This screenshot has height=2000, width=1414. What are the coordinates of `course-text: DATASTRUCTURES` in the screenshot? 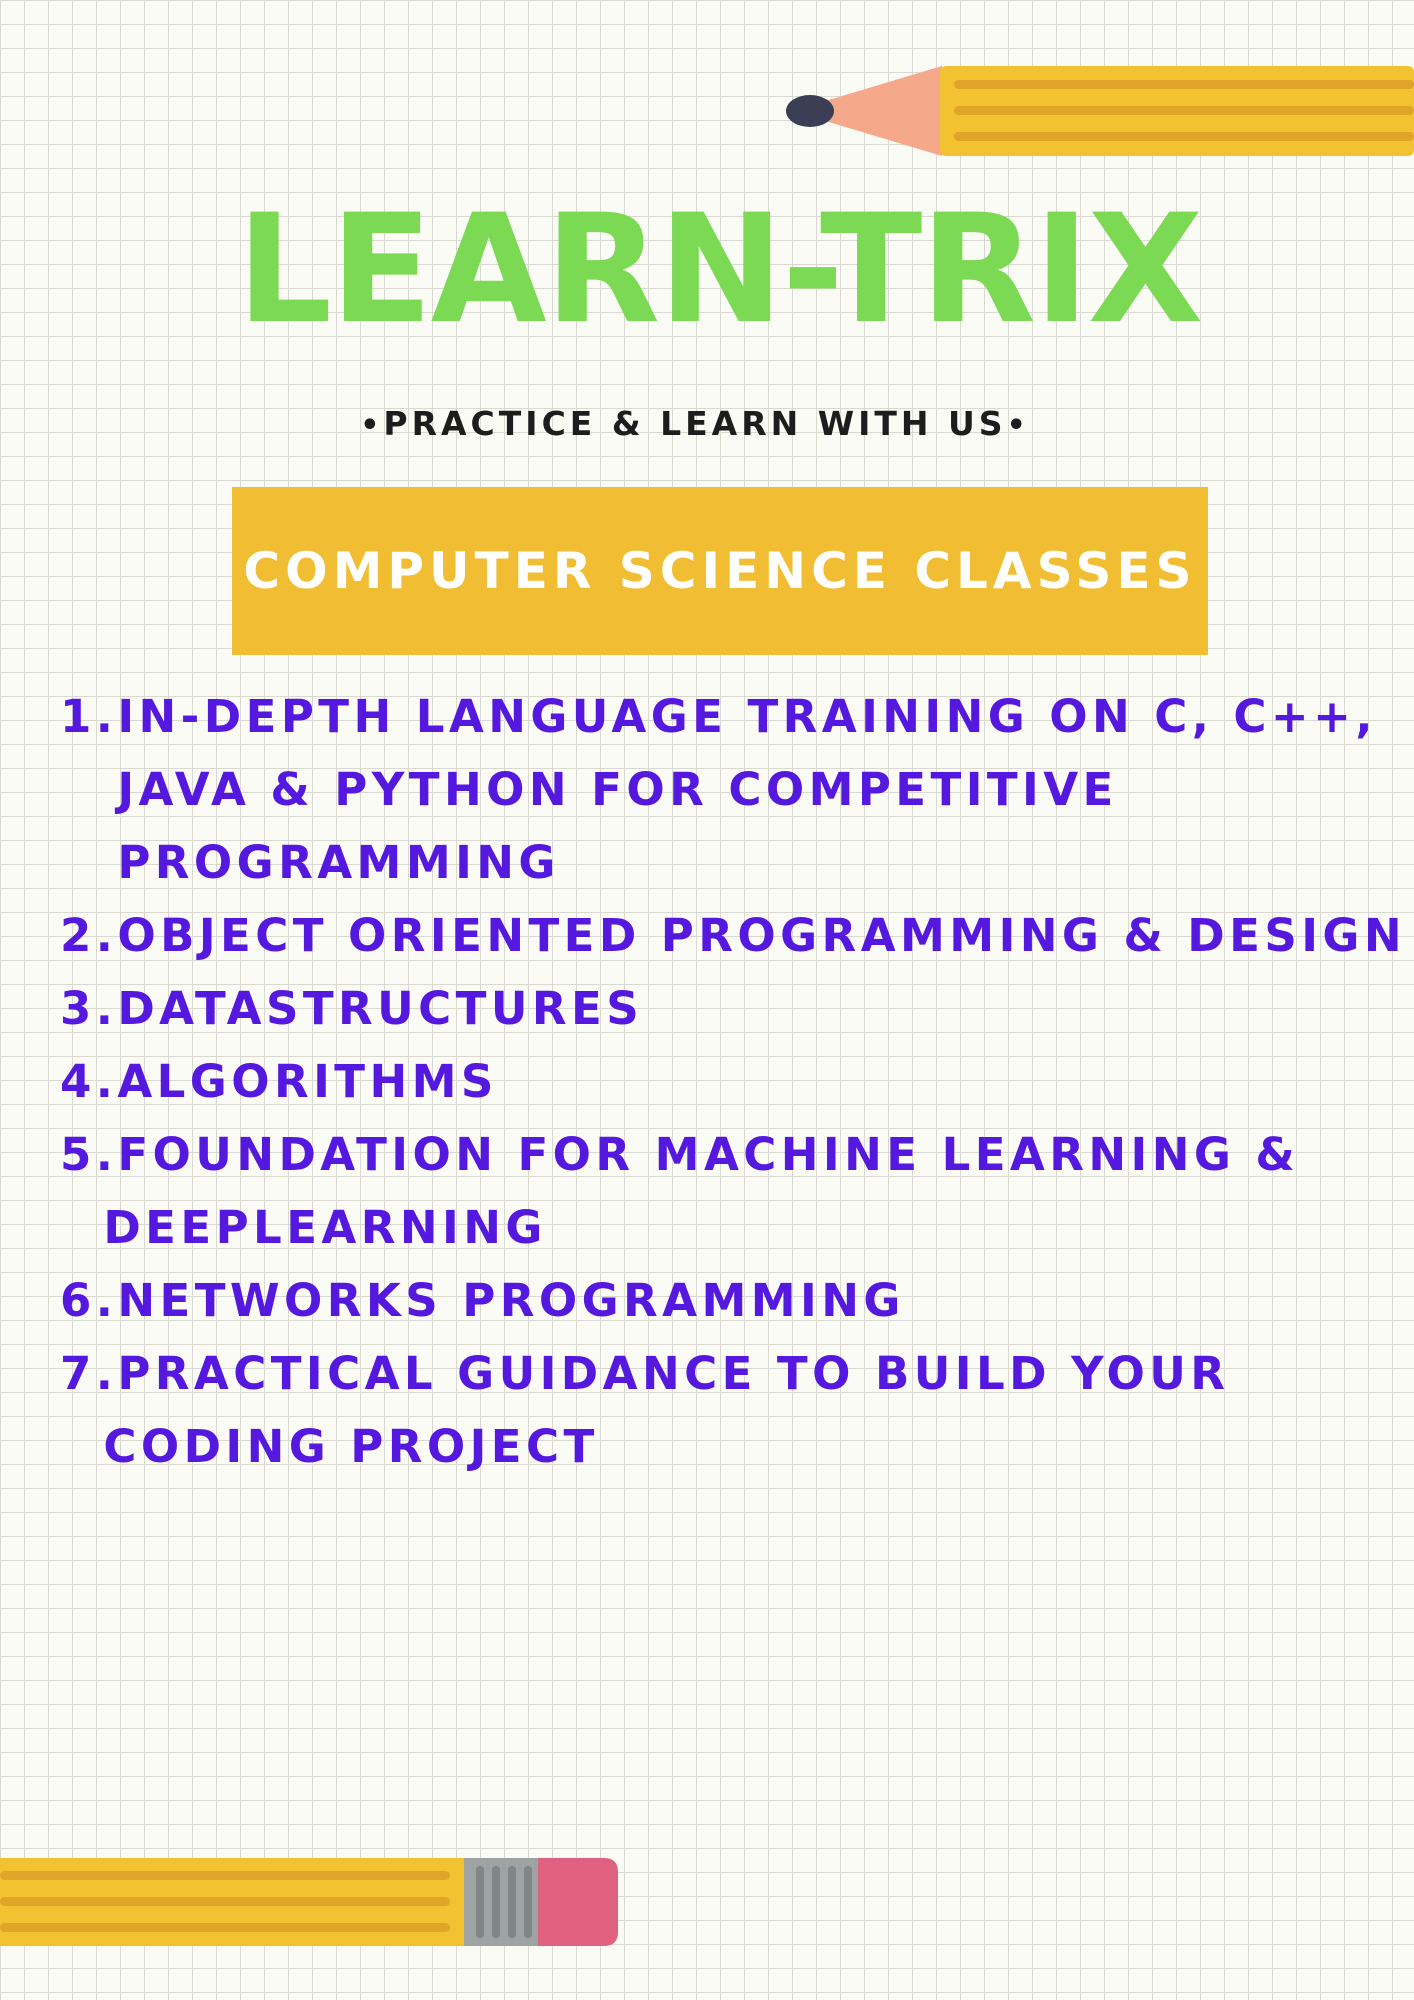 It's located at (380, 1008).